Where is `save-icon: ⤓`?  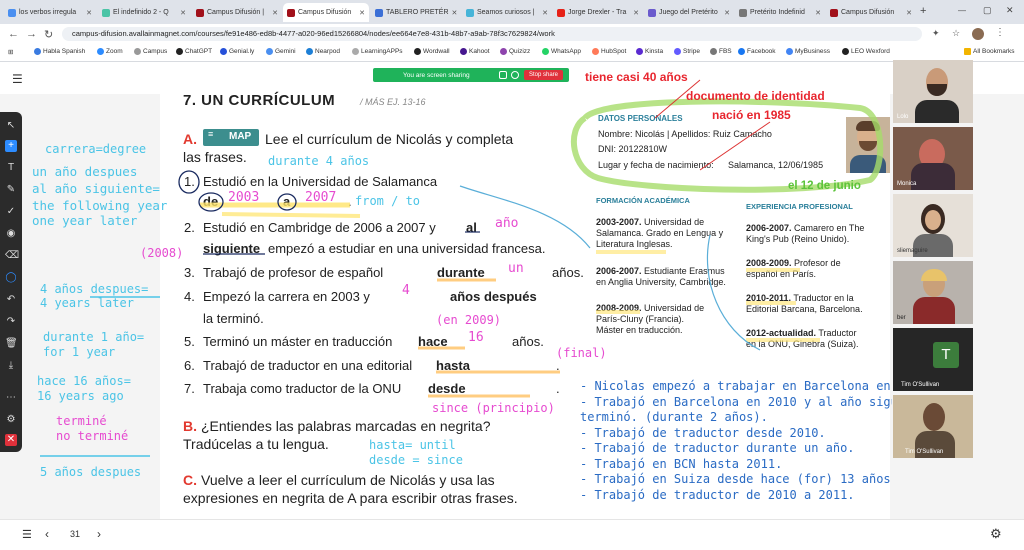 save-icon: ⤓ is located at coordinates (11, 366).